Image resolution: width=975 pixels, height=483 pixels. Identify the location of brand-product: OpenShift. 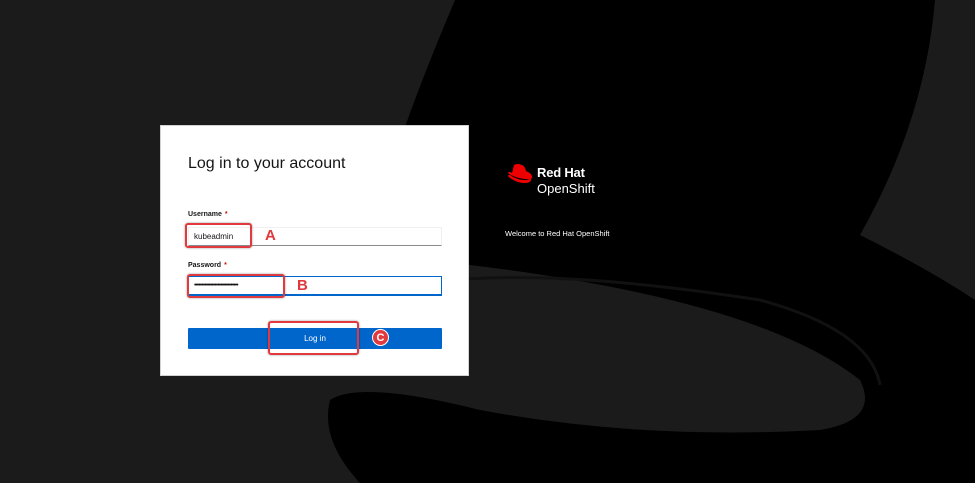
(566, 188).